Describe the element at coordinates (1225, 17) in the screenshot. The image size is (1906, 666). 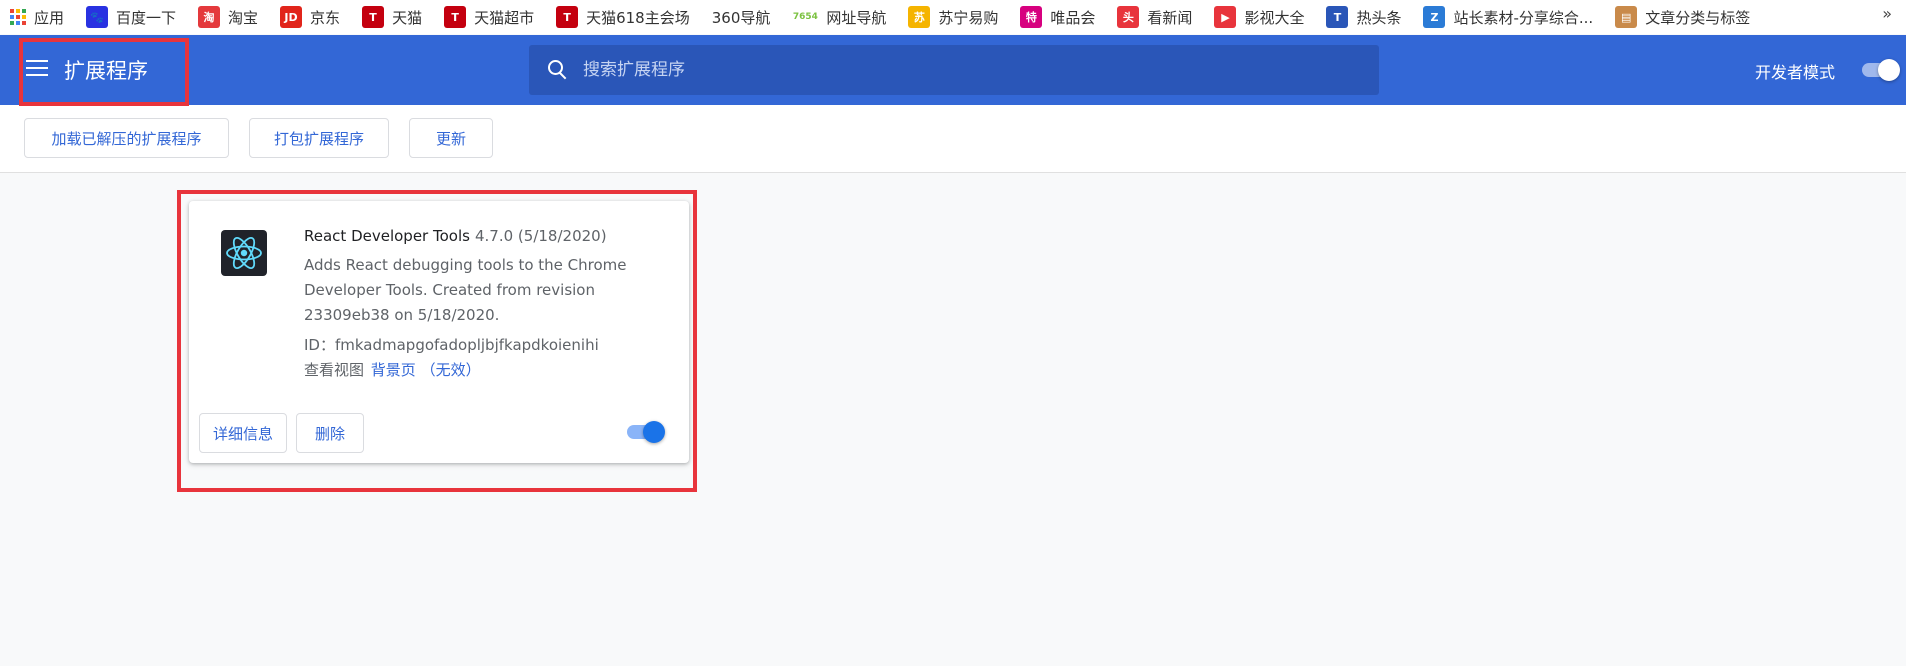
I see `video-play-icon: ▶` at that location.